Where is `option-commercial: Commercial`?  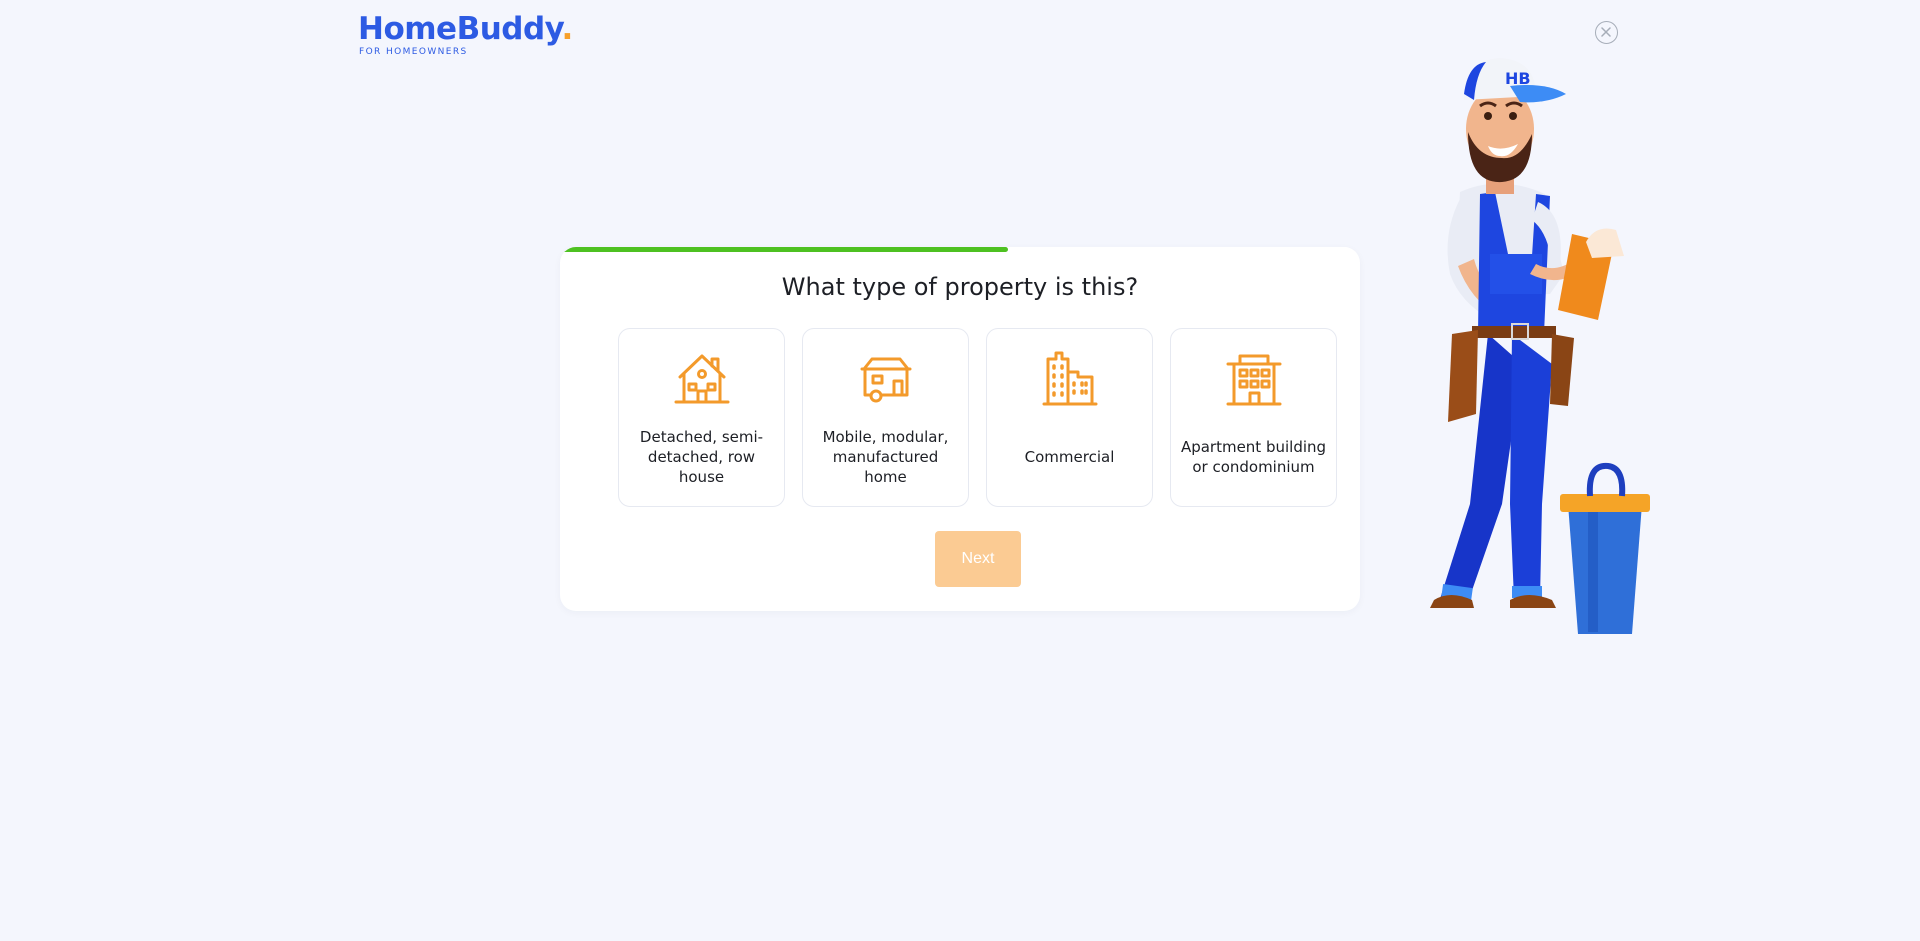
option-commercial: Commercial is located at coordinates (1069, 417).